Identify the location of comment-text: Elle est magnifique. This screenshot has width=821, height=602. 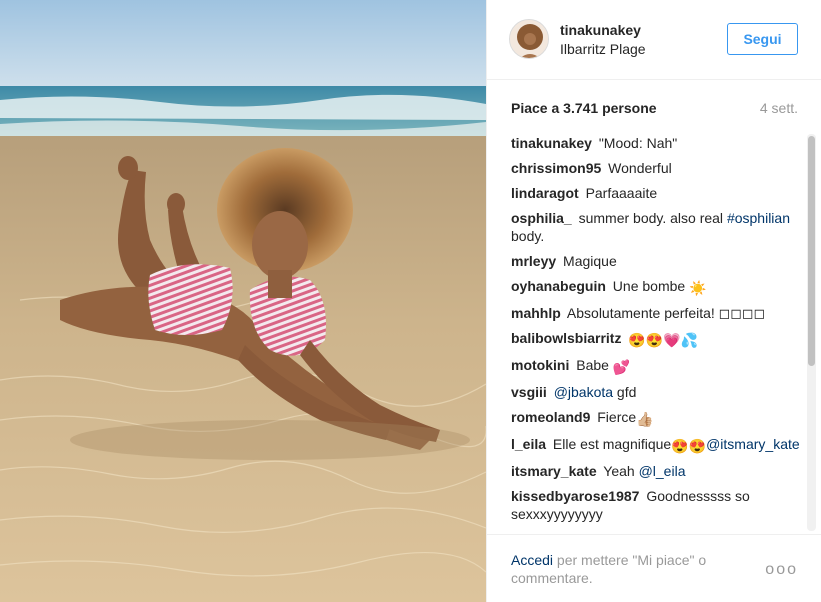
(612, 444).